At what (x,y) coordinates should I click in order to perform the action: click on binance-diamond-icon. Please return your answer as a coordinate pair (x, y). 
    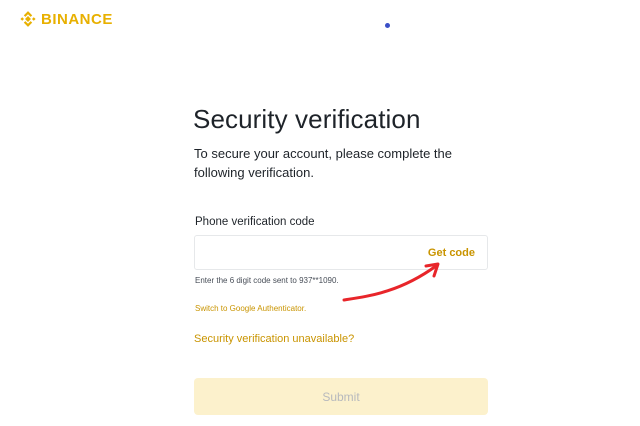
    Looking at the image, I should click on (28, 19).